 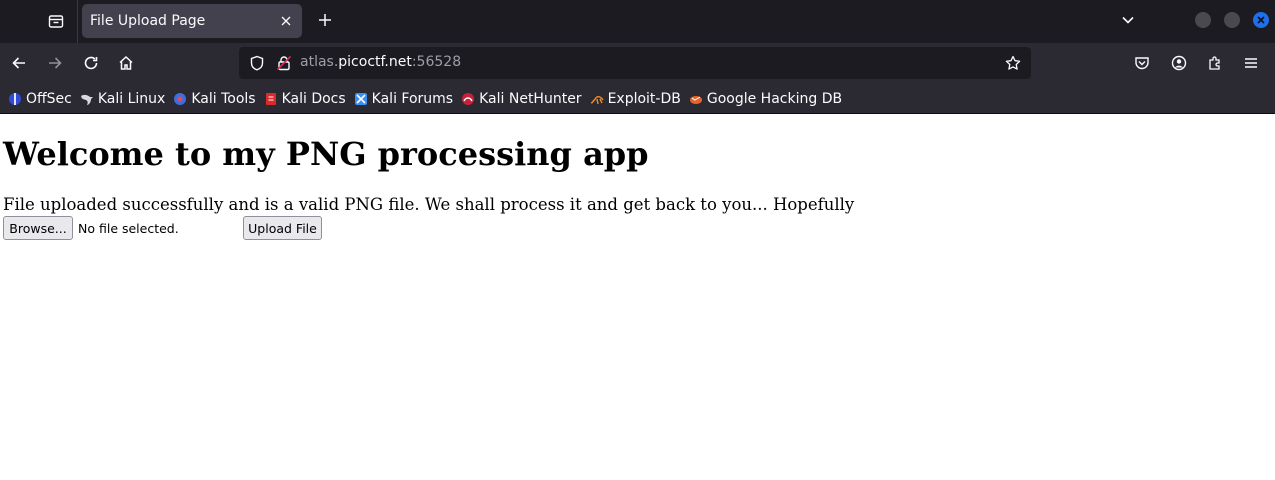 What do you see at coordinates (774, 98) in the screenshot?
I see `bookmark-label: Google Hacking DB` at bounding box center [774, 98].